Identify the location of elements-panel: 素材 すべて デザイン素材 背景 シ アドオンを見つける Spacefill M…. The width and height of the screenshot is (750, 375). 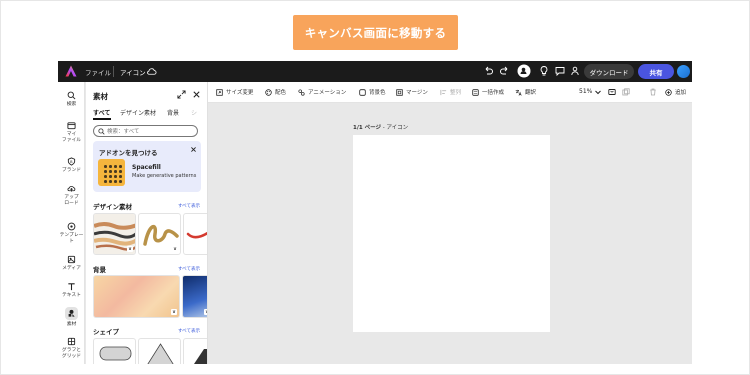
(147, 223).